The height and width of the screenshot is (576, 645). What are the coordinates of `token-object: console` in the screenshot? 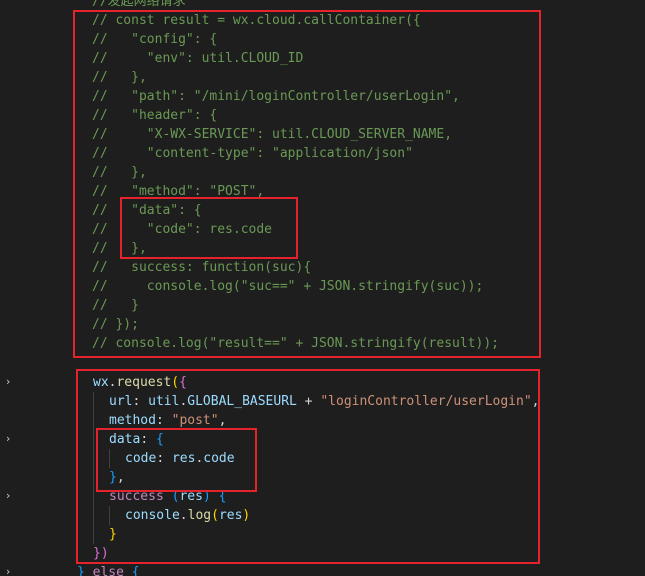 It's located at (152, 515).